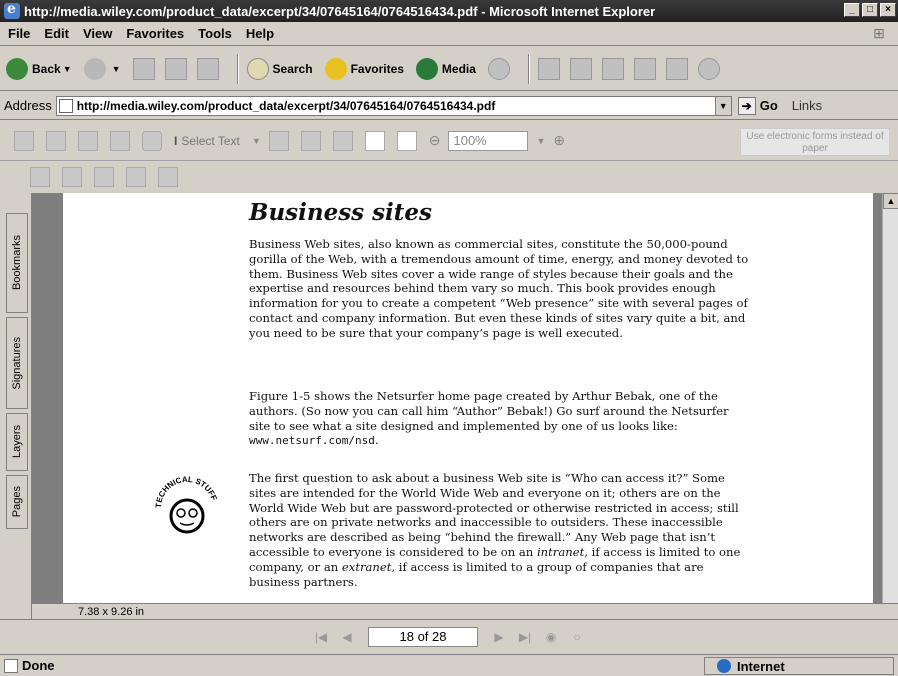 This screenshot has width=898, height=676. What do you see at coordinates (342, 140) in the screenshot?
I see `actual-size-icon` at bounding box center [342, 140].